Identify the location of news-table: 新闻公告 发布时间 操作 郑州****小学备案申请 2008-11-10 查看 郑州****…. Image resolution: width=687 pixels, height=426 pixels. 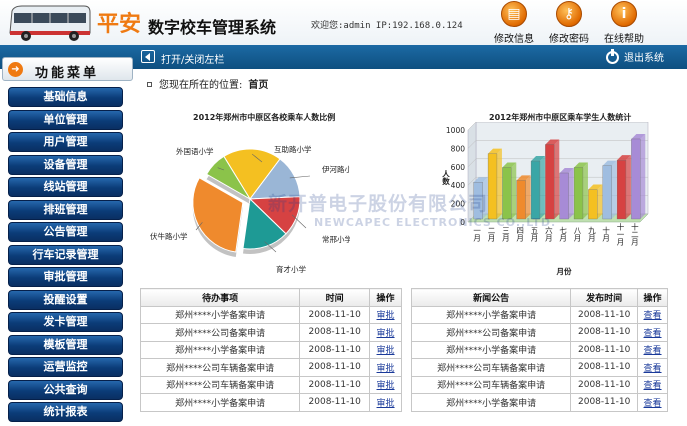
(539, 350).